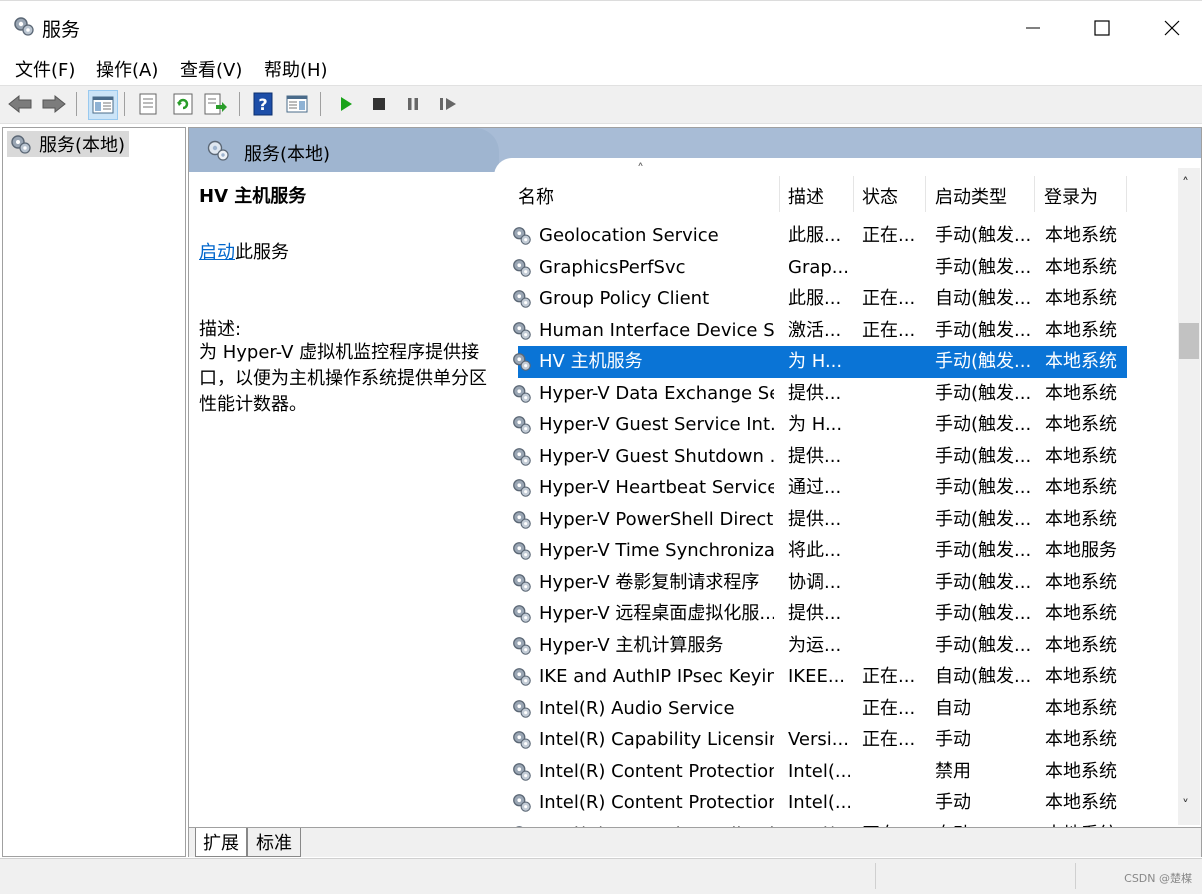 The width and height of the screenshot is (1202, 894). What do you see at coordinates (379, 104) in the screenshot?
I see `stop-service-icon` at bounding box center [379, 104].